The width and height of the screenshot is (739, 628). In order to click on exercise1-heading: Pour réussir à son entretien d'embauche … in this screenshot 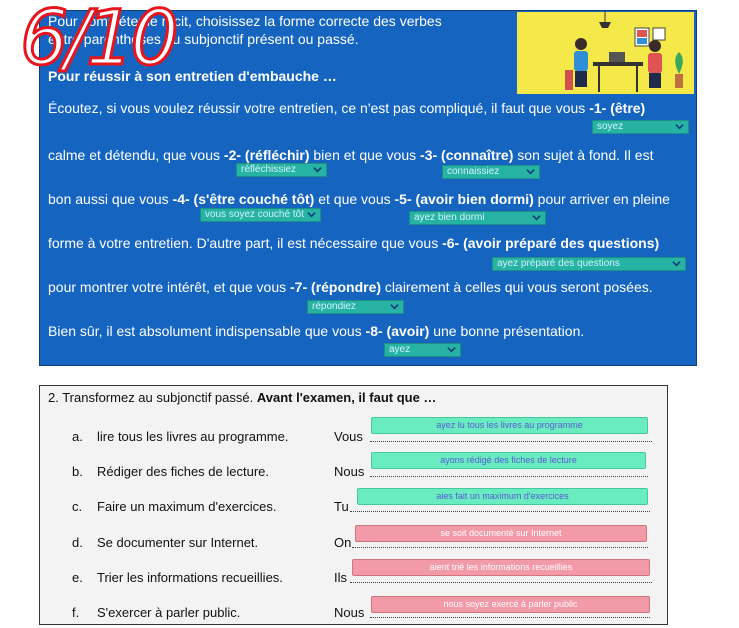, I will do `click(192, 76)`.